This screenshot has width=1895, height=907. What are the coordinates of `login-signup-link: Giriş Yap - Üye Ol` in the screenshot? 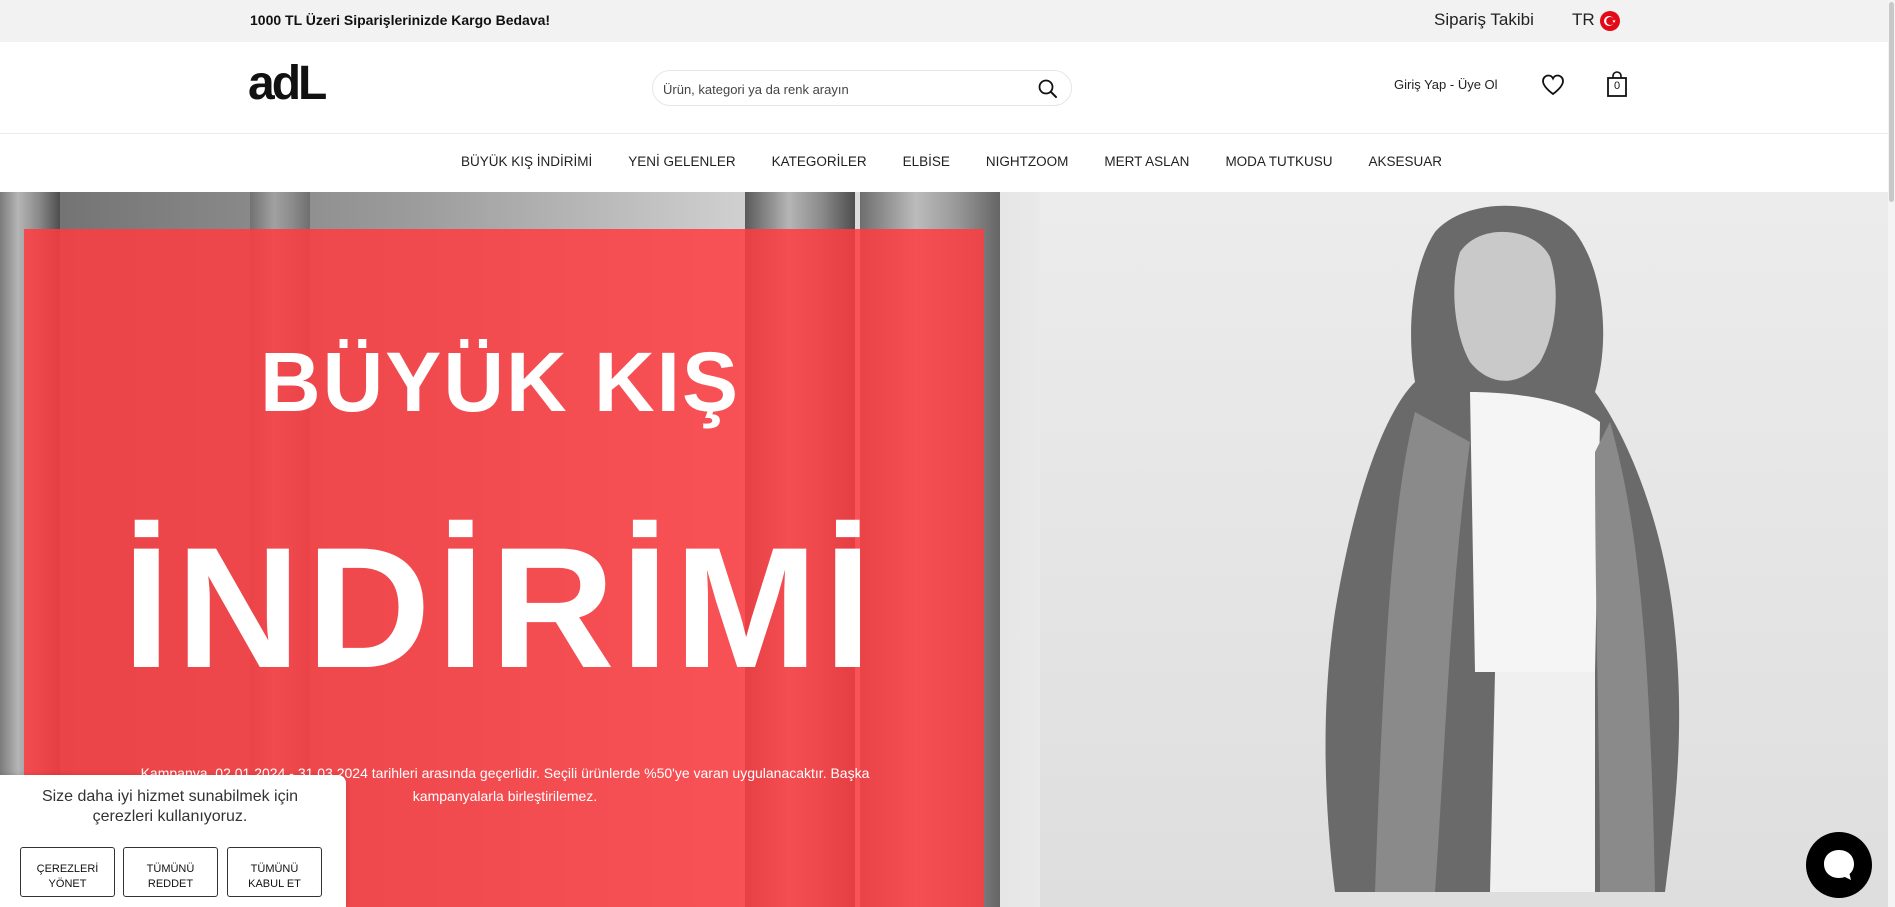 It's located at (1446, 84).